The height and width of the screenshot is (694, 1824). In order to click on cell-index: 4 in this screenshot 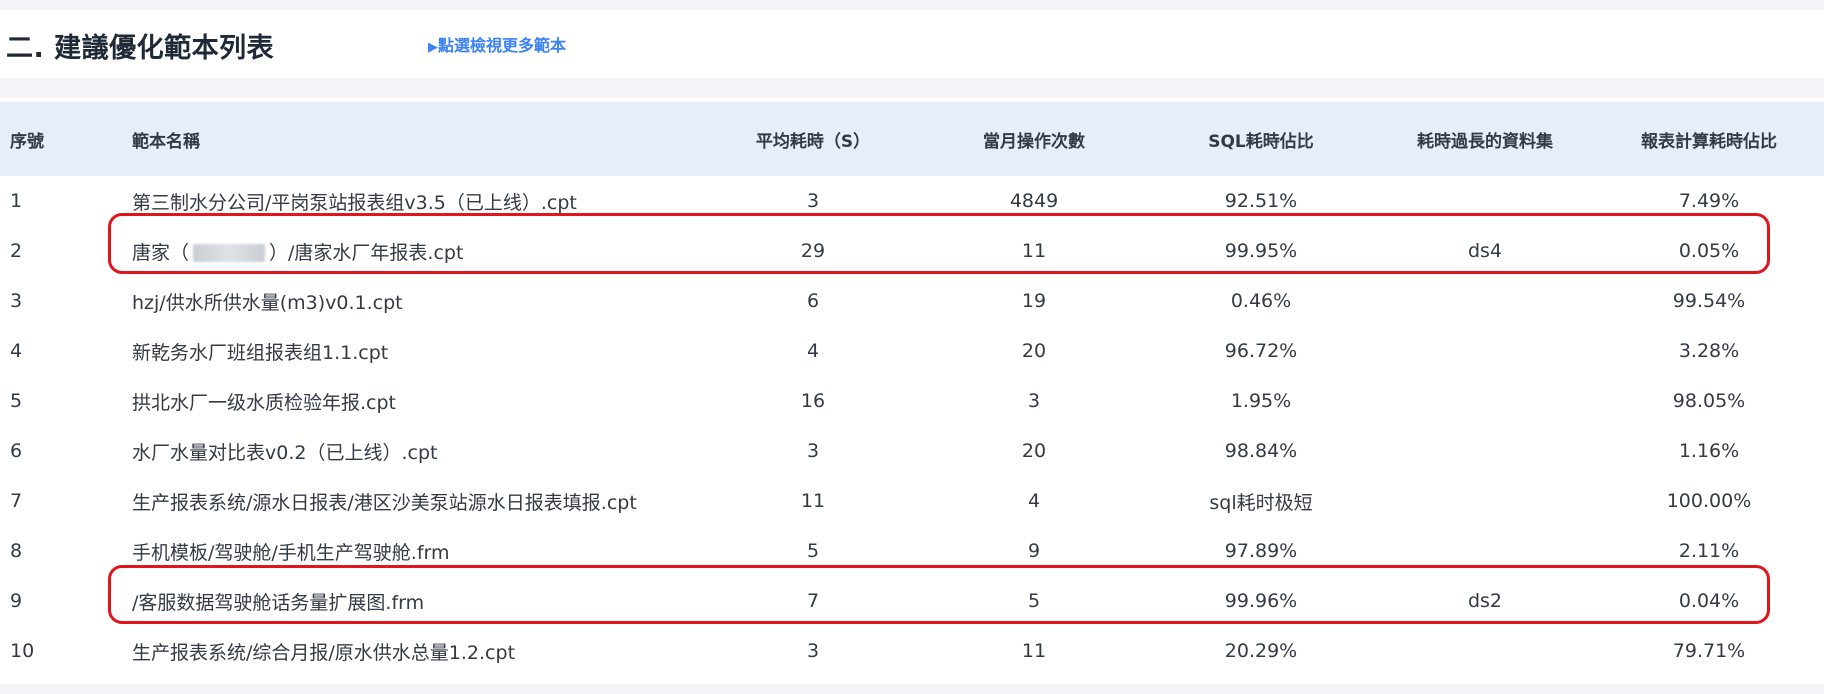, I will do `click(16, 351)`.